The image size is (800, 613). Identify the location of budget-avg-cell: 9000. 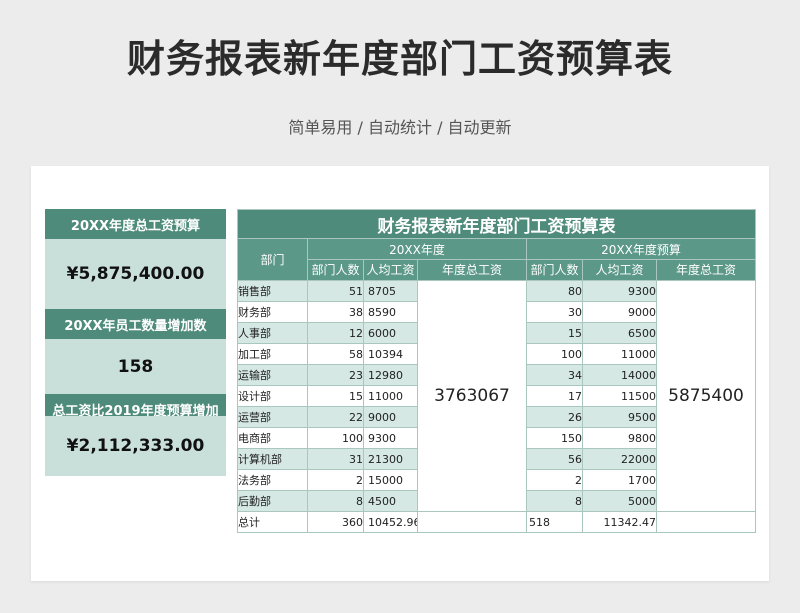
(619, 312).